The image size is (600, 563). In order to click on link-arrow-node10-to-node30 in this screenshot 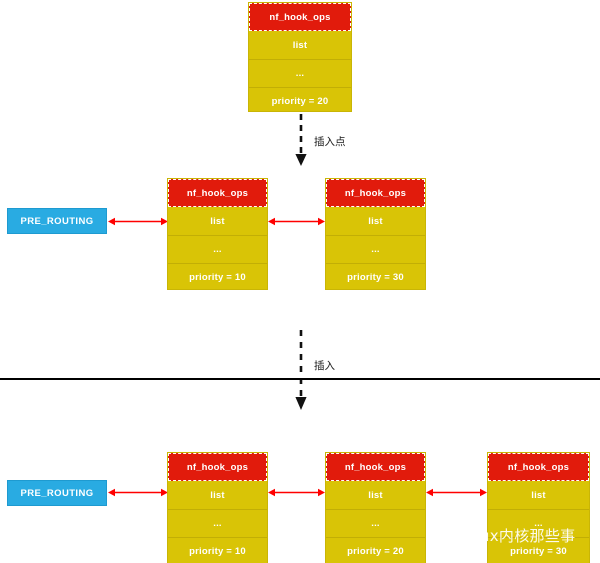, I will do `click(296, 221)`.